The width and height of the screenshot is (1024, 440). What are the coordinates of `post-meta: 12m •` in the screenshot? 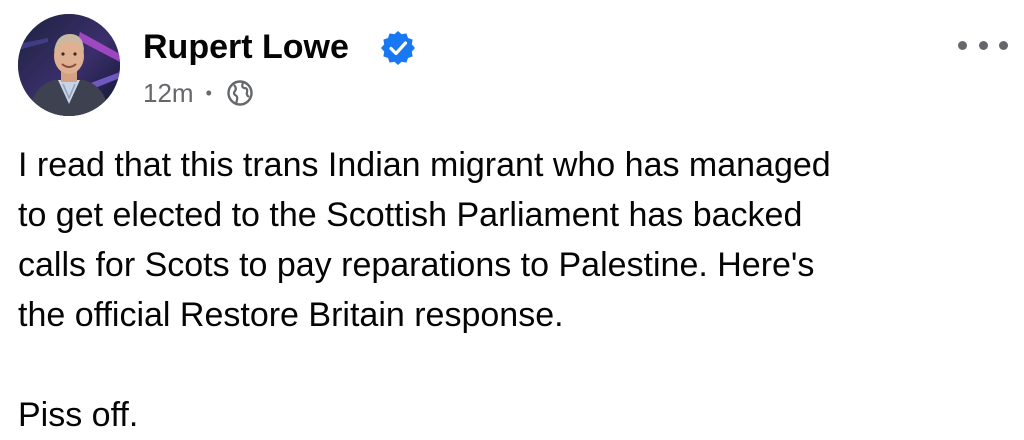 It's located at (198, 93).